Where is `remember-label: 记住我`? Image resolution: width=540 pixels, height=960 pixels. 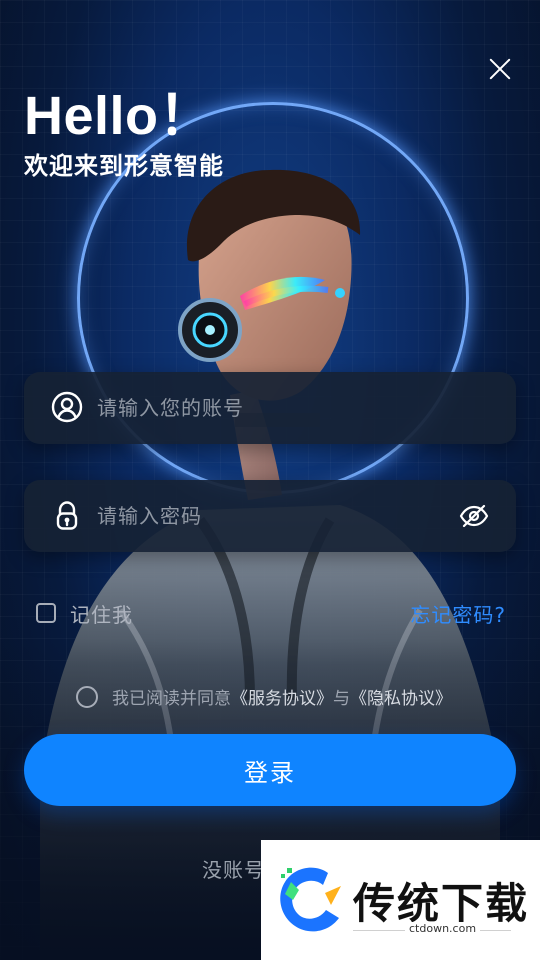
remember-label: 记住我 is located at coordinates (101, 614).